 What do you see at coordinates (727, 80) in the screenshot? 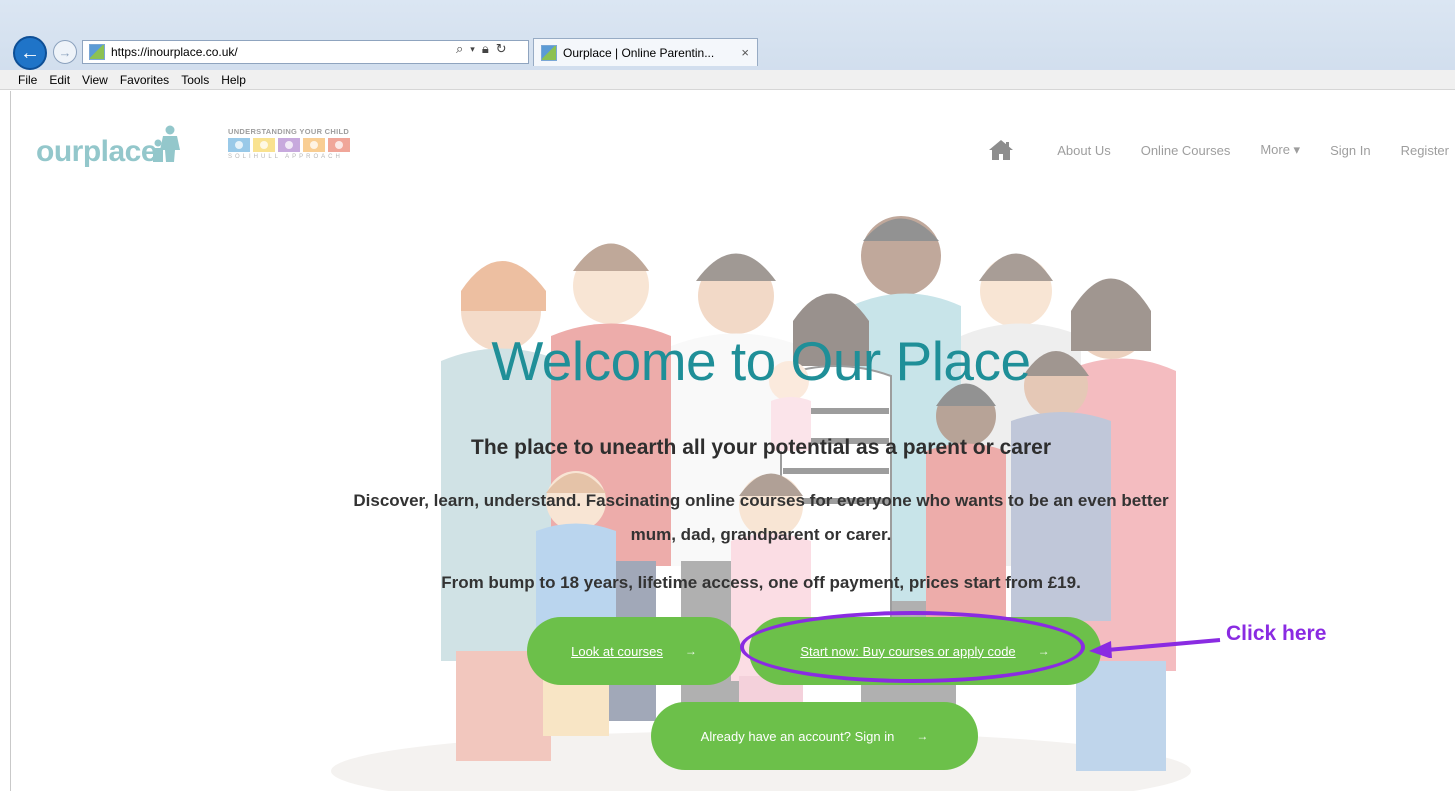
I see `menu-bar: File Edit View Favorites Tools Help` at bounding box center [727, 80].